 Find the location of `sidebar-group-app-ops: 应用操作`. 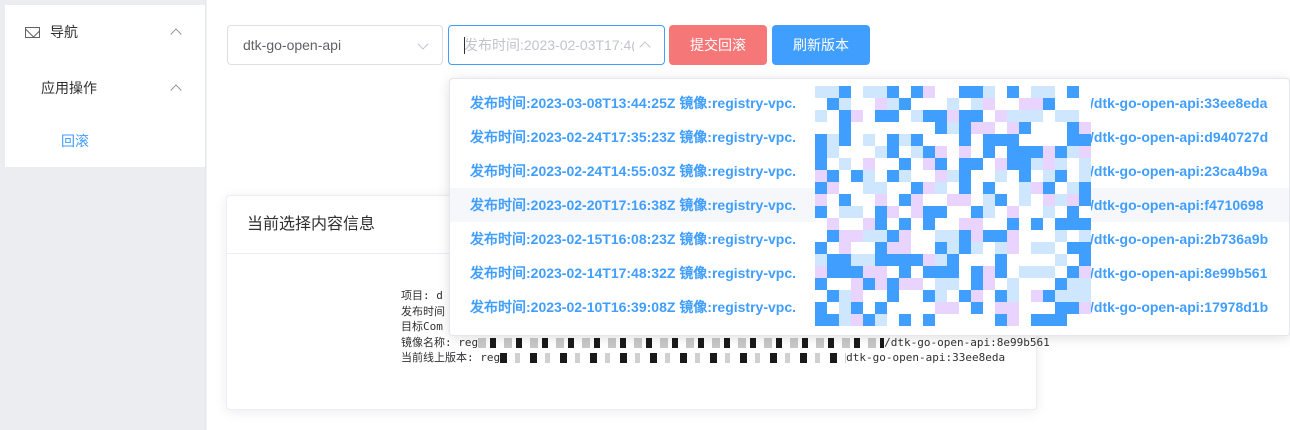

sidebar-group-app-ops: 应用操作 is located at coordinates (100, 88).